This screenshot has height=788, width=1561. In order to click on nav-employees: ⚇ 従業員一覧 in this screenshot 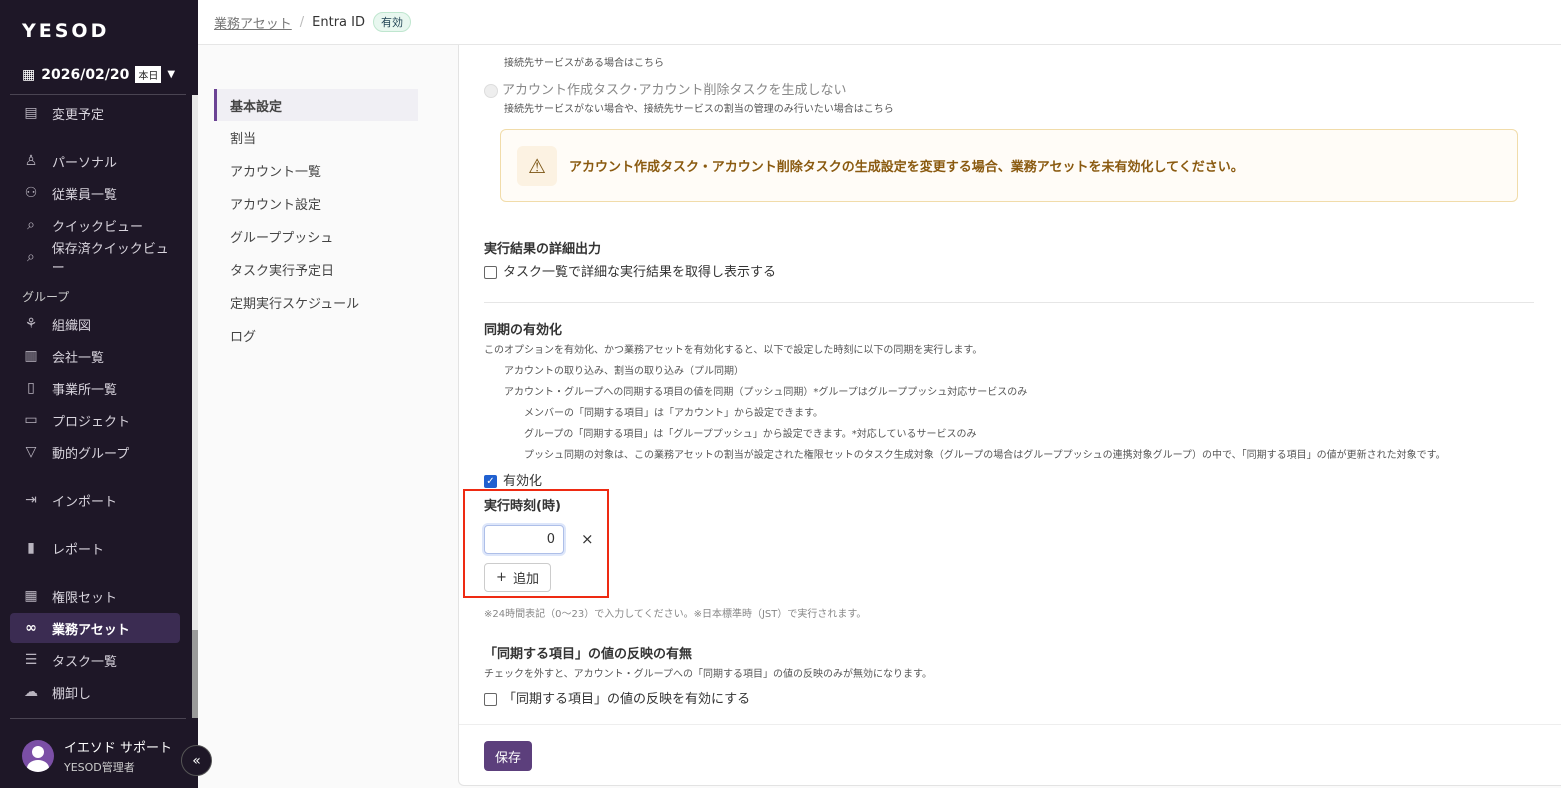, I will do `click(95, 193)`.